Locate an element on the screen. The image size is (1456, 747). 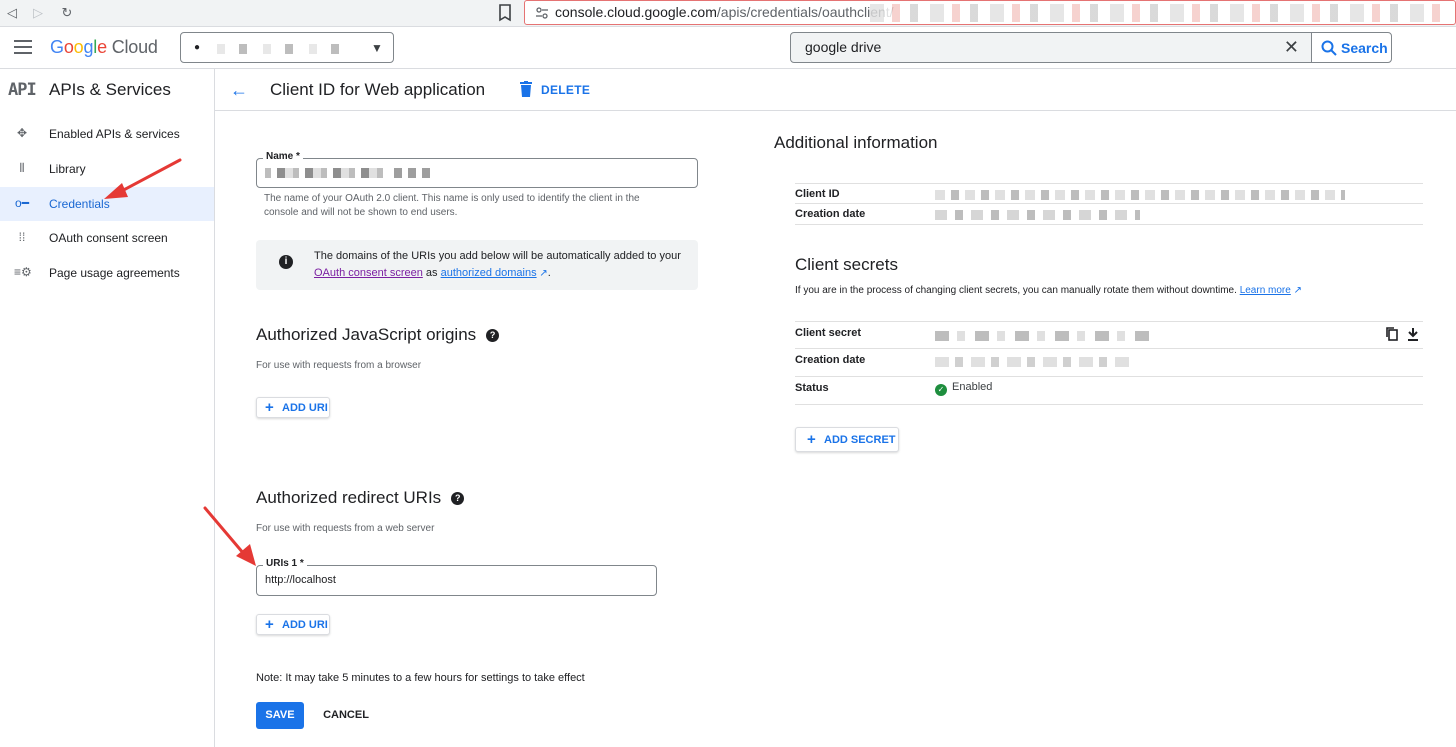
clear-search-icon: ✕ is located at coordinates (1291, 47).